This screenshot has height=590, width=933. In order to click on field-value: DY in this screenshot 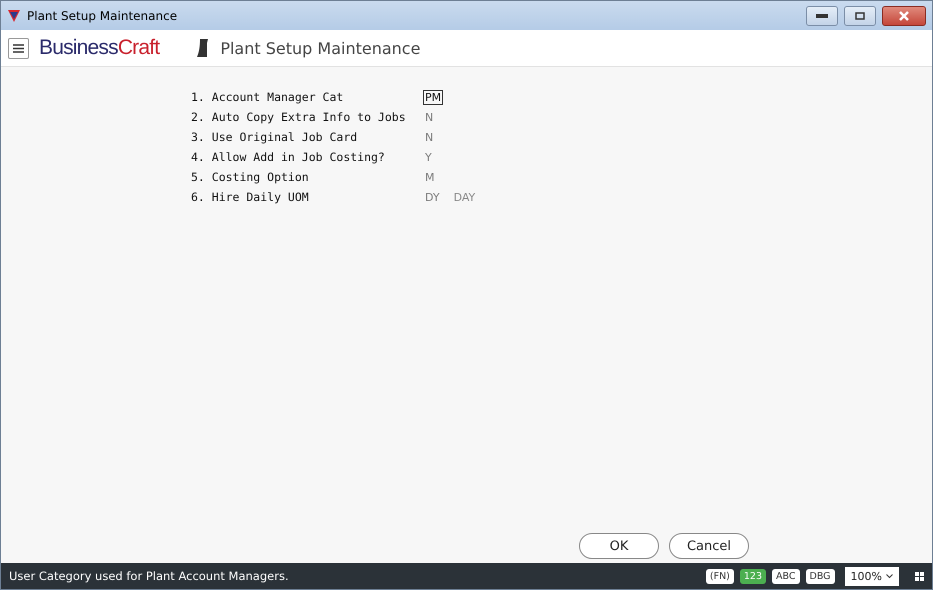, I will do `click(432, 197)`.